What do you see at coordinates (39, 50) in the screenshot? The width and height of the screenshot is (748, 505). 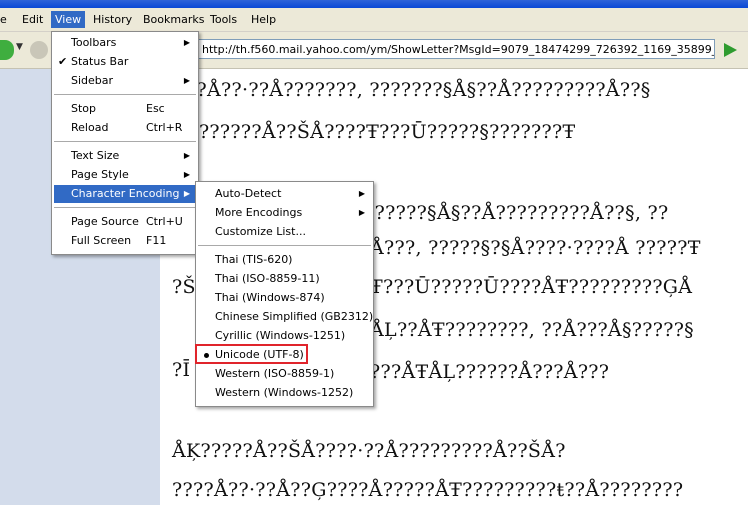 I see `forward-arrow-icon` at bounding box center [39, 50].